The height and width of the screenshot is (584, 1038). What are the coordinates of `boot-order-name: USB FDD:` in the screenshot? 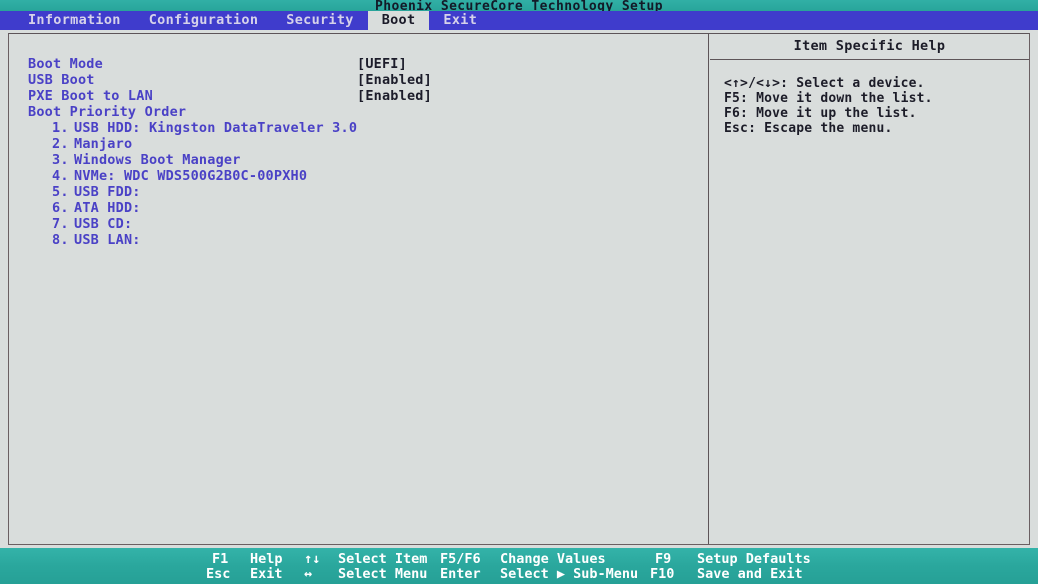 It's located at (107, 192).